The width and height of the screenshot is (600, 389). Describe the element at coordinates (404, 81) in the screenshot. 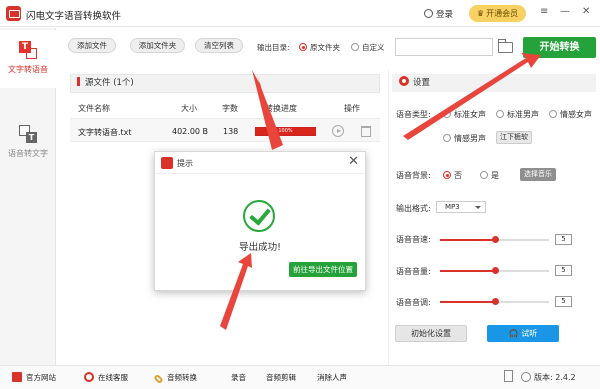

I see `gear-icon` at that location.